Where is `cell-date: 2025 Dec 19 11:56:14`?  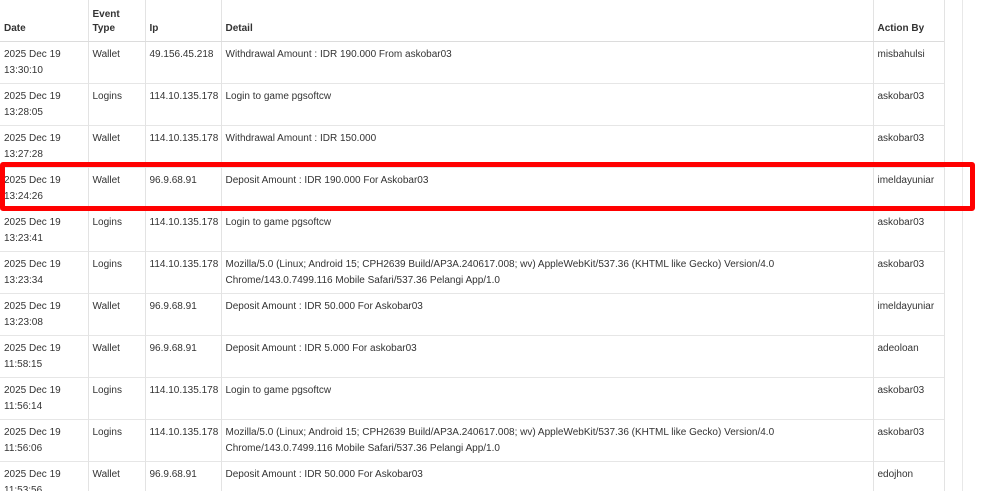
cell-date: 2025 Dec 19 11:56:14 is located at coordinates (44, 397).